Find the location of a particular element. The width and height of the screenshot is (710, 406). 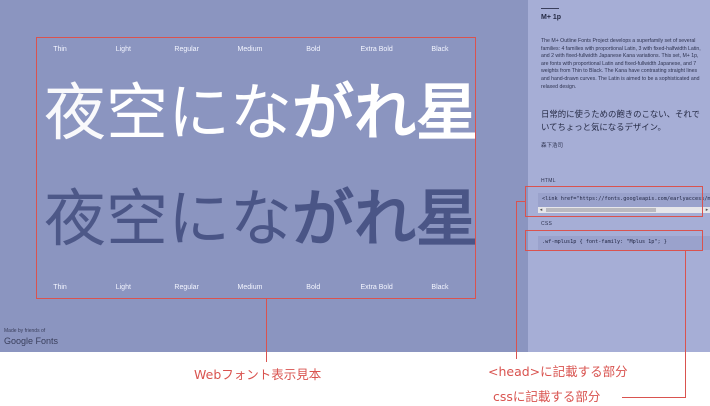

connector-css-vertical is located at coordinates (685, 324).